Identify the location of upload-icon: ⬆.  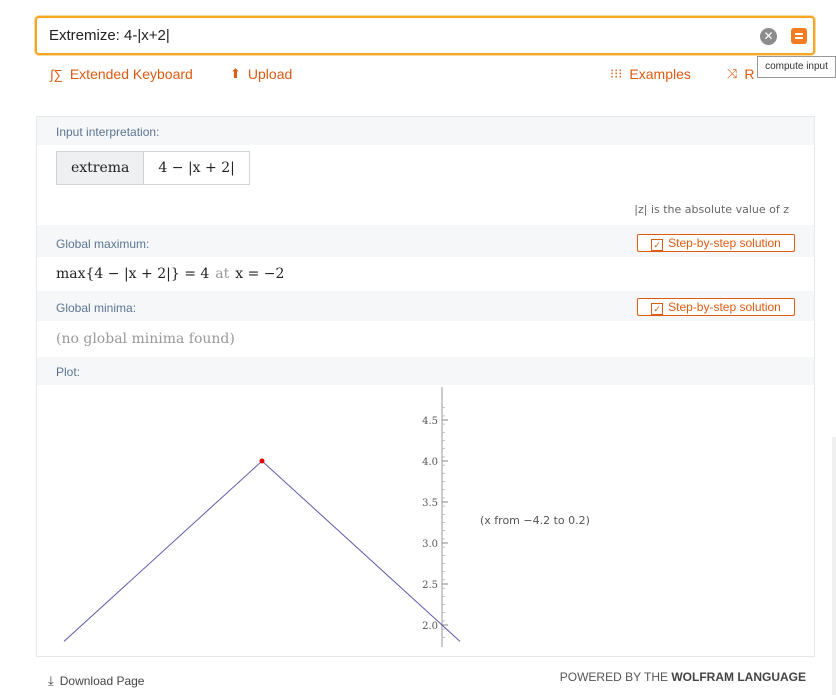
(235, 73).